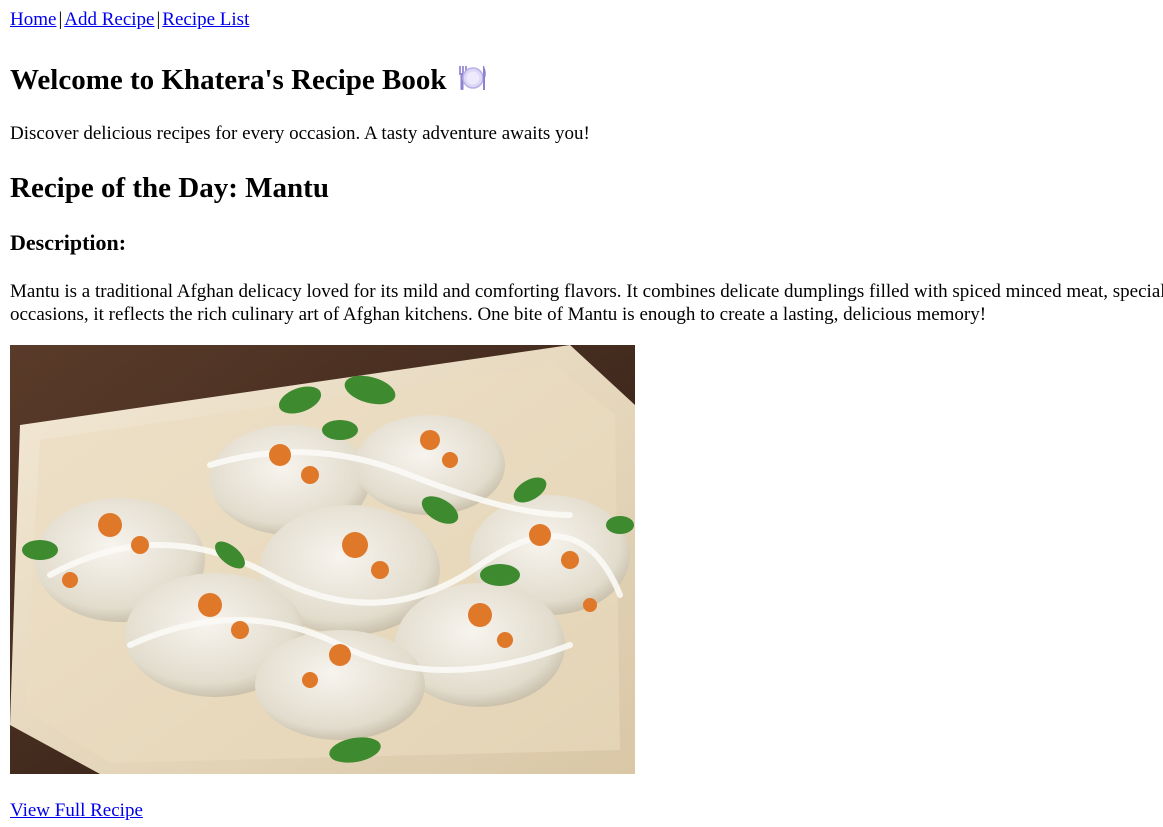 This screenshot has width=1163, height=827. What do you see at coordinates (68, 242) in the screenshot?
I see `description-heading: Description:` at bounding box center [68, 242].